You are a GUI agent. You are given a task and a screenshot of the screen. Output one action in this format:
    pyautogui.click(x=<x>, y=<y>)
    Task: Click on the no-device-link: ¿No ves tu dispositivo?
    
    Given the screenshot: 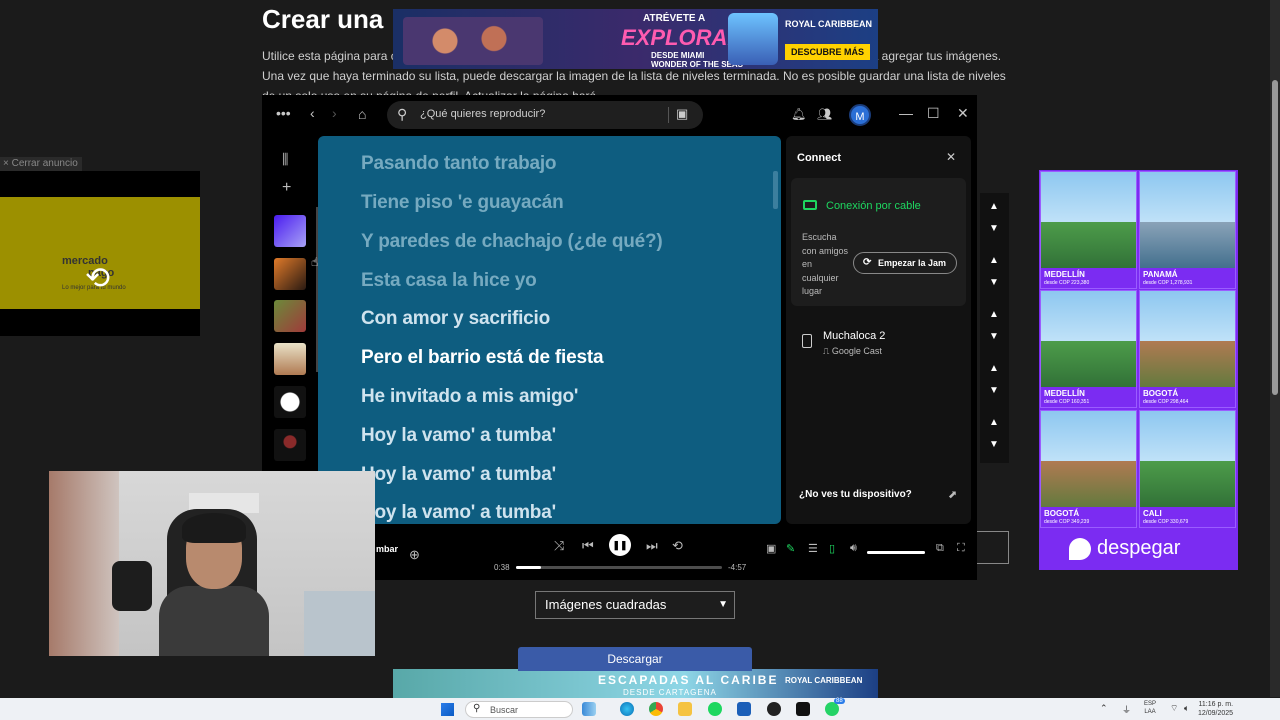 What is the action you would take?
    pyautogui.click(x=855, y=494)
    